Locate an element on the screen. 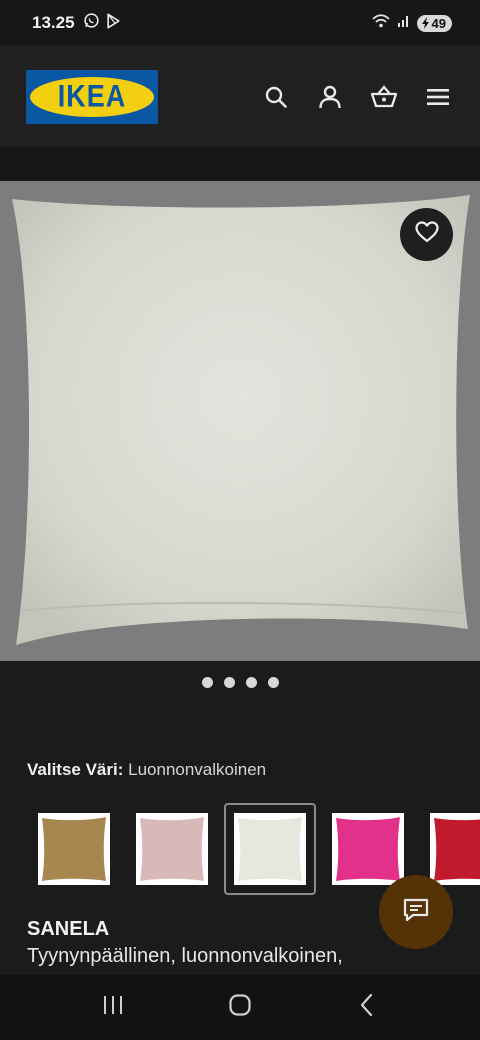 The height and width of the screenshot is (1040, 480). battery-icon: 49 is located at coordinates (434, 23).